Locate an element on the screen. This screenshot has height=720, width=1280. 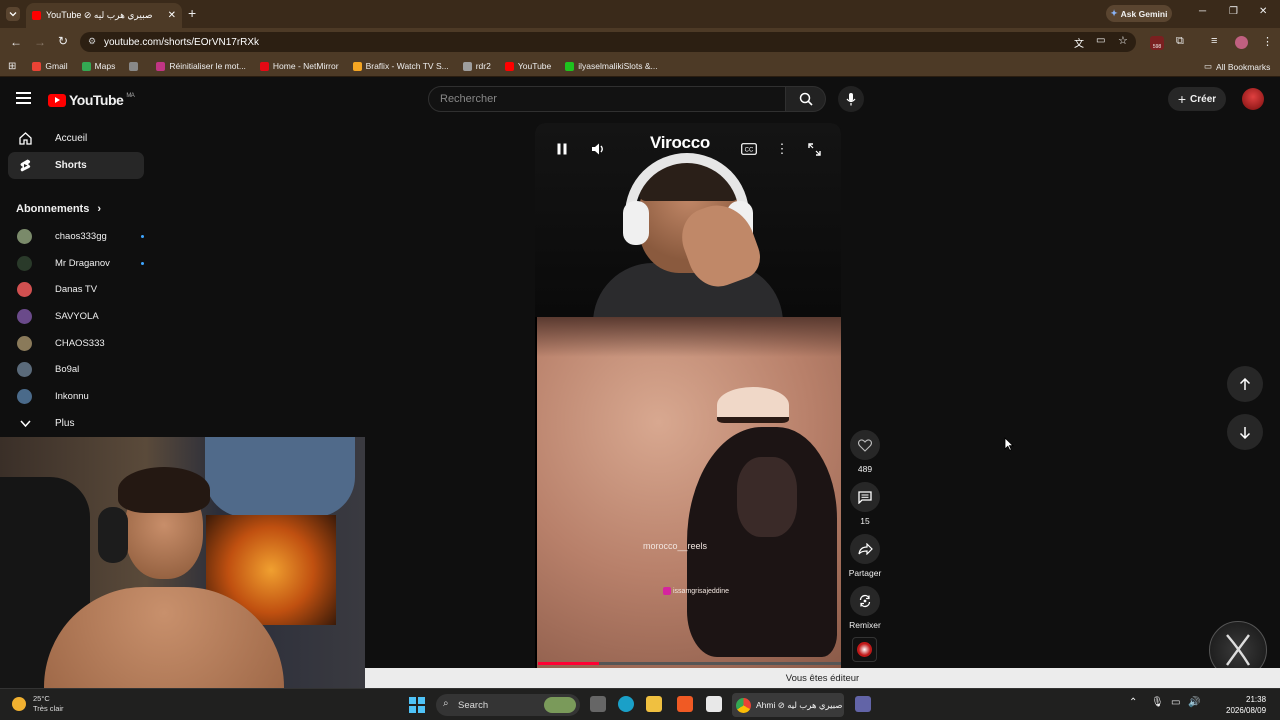
bookmark-favicon-icon is located at coordinates (86, 66).